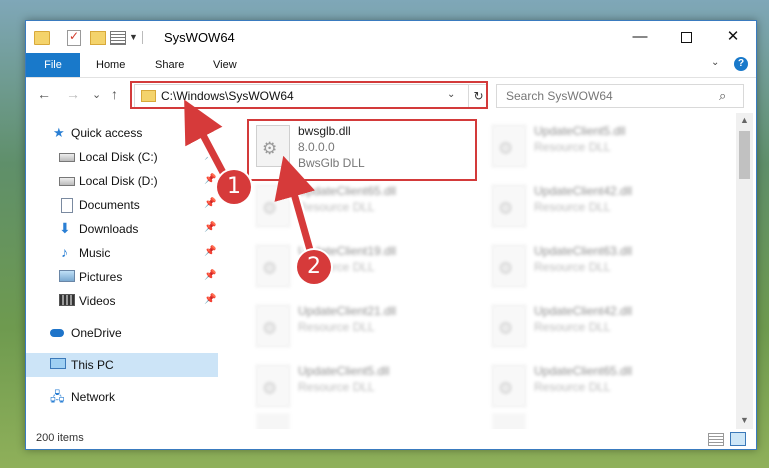 The width and height of the screenshot is (769, 468). I want to click on recent-locations-icon: ⌄, so click(96, 94).